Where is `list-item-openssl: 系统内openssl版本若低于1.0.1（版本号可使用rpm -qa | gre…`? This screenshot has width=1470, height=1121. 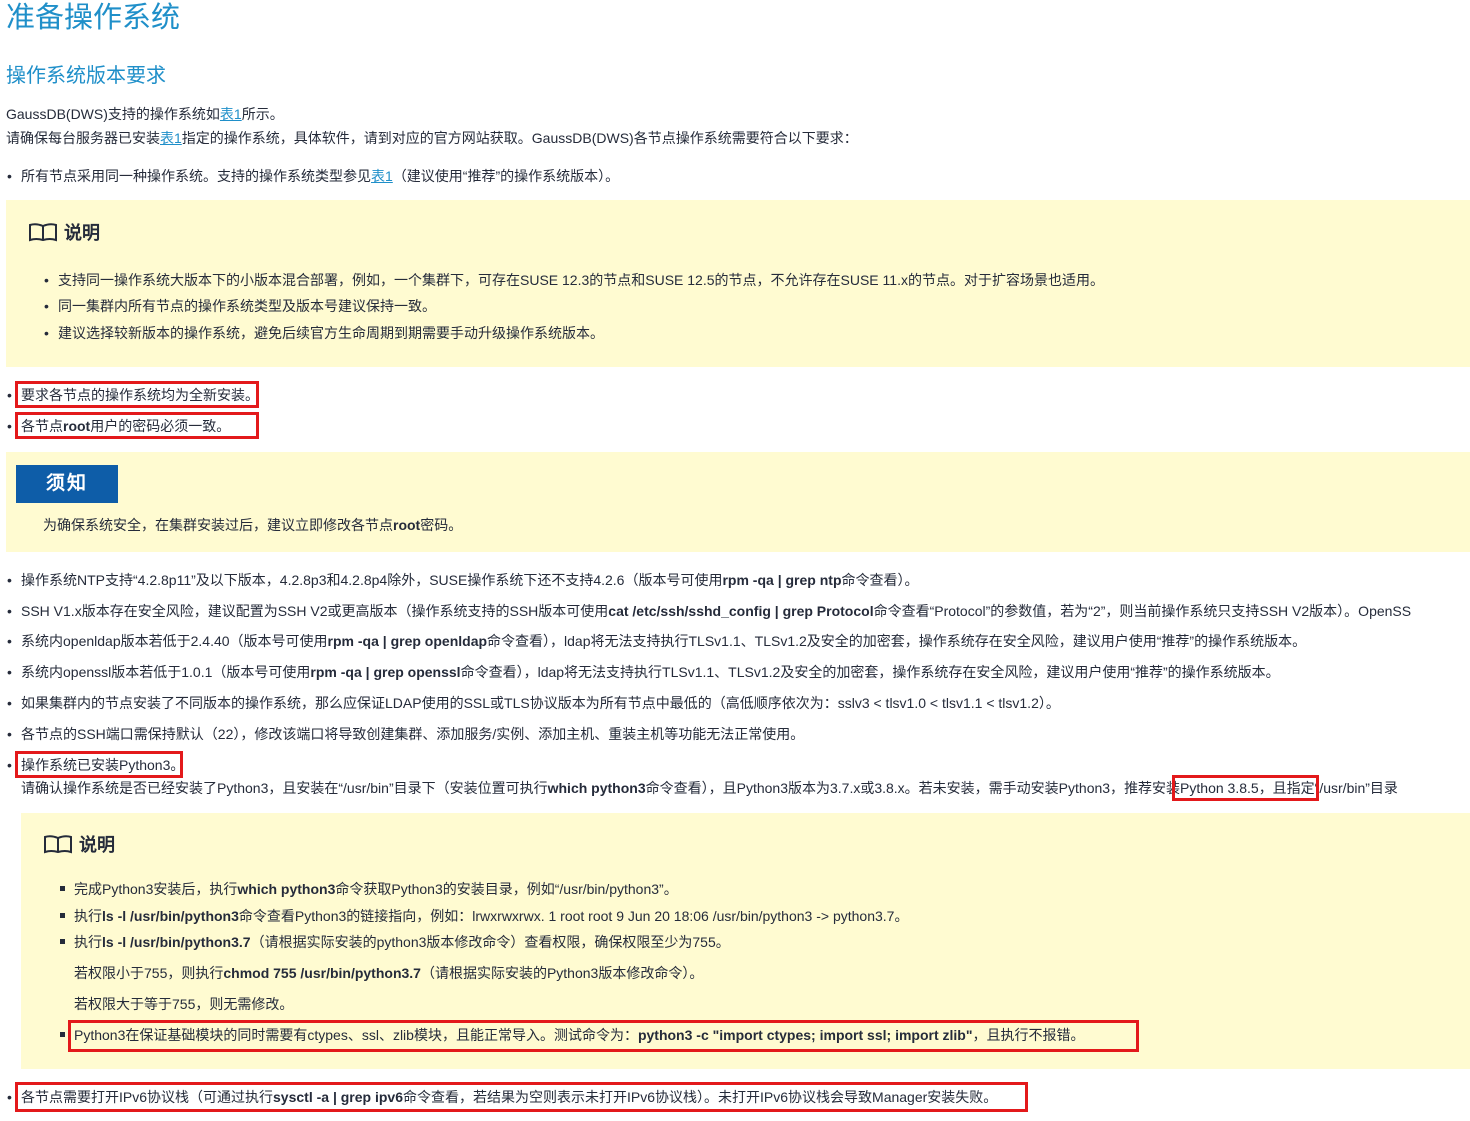
list-item-openssl: 系统内openssl版本若低于1.0.1（版本号可使用rpm -qa | gre… is located at coordinates (650, 672).